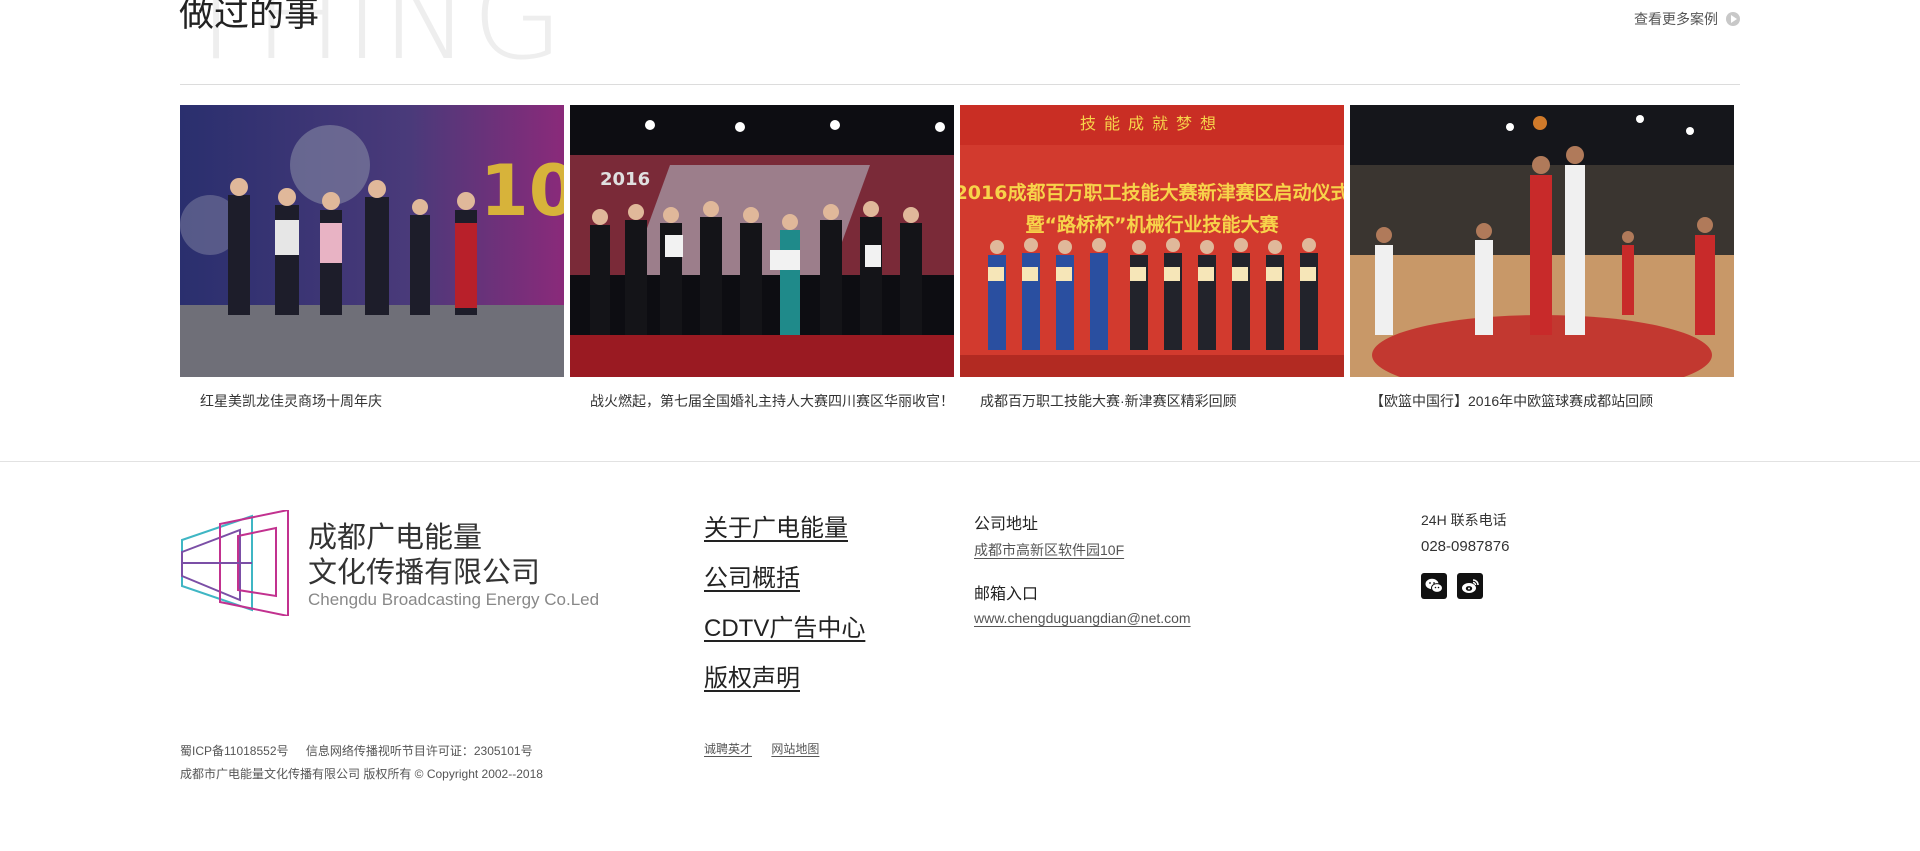 The image size is (1920, 851). Describe the element at coordinates (1470, 586) in the screenshot. I see `weibo-icon` at that location.